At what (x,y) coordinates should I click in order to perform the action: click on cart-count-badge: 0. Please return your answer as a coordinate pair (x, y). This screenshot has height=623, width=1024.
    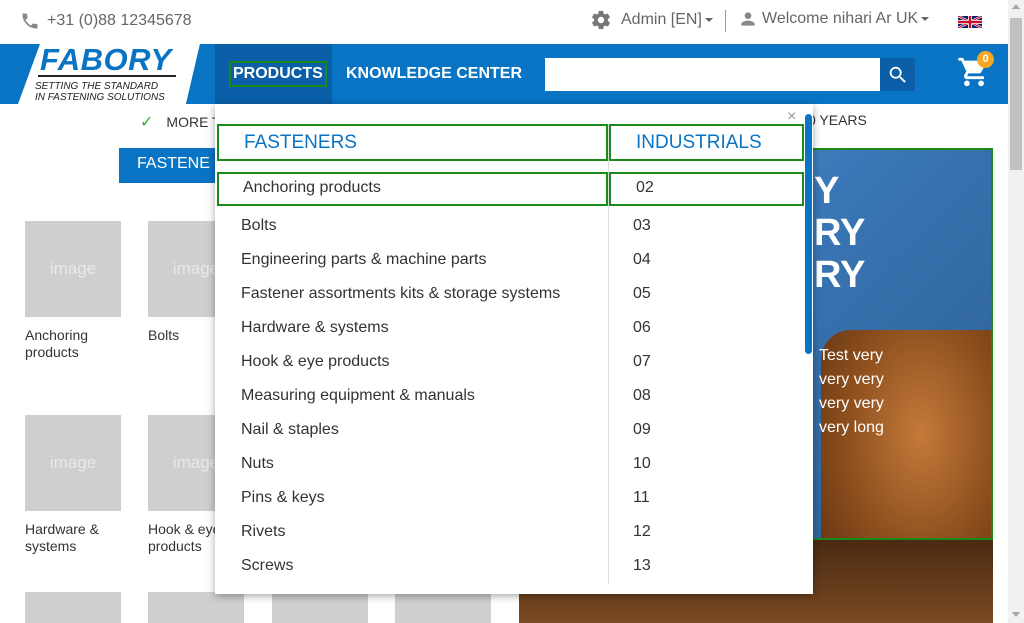
    Looking at the image, I should click on (985, 59).